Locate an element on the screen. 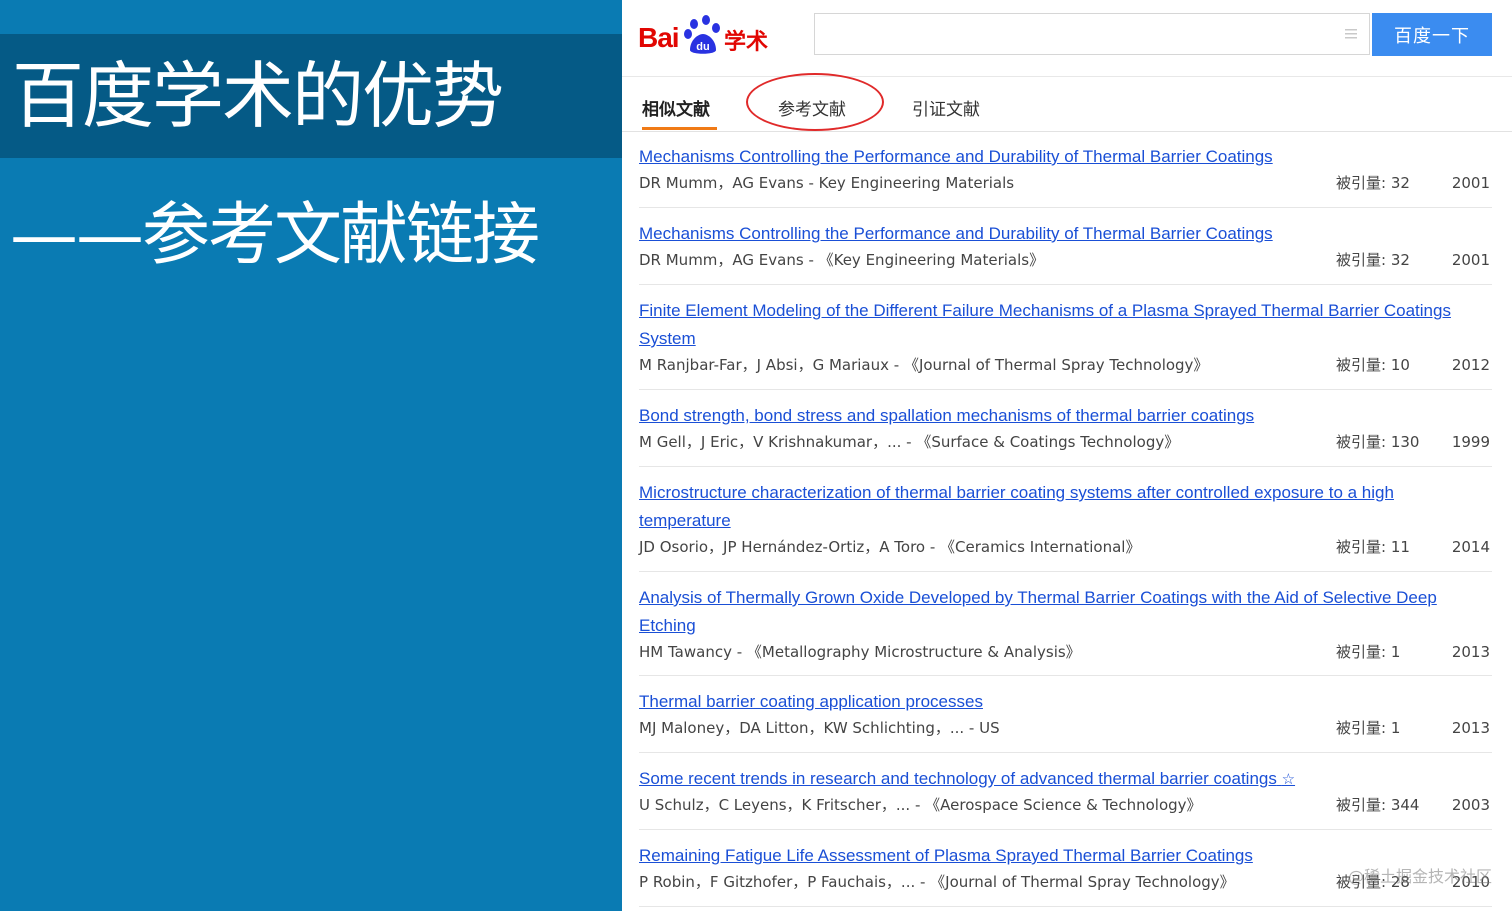  active-tab-indicator is located at coordinates (679, 128).